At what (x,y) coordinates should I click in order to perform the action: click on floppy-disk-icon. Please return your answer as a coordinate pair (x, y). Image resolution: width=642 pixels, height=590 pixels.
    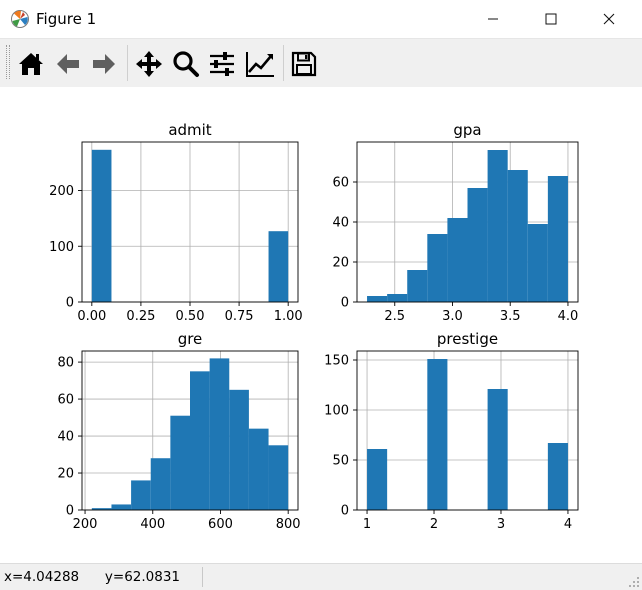
    Looking at the image, I should click on (304, 64).